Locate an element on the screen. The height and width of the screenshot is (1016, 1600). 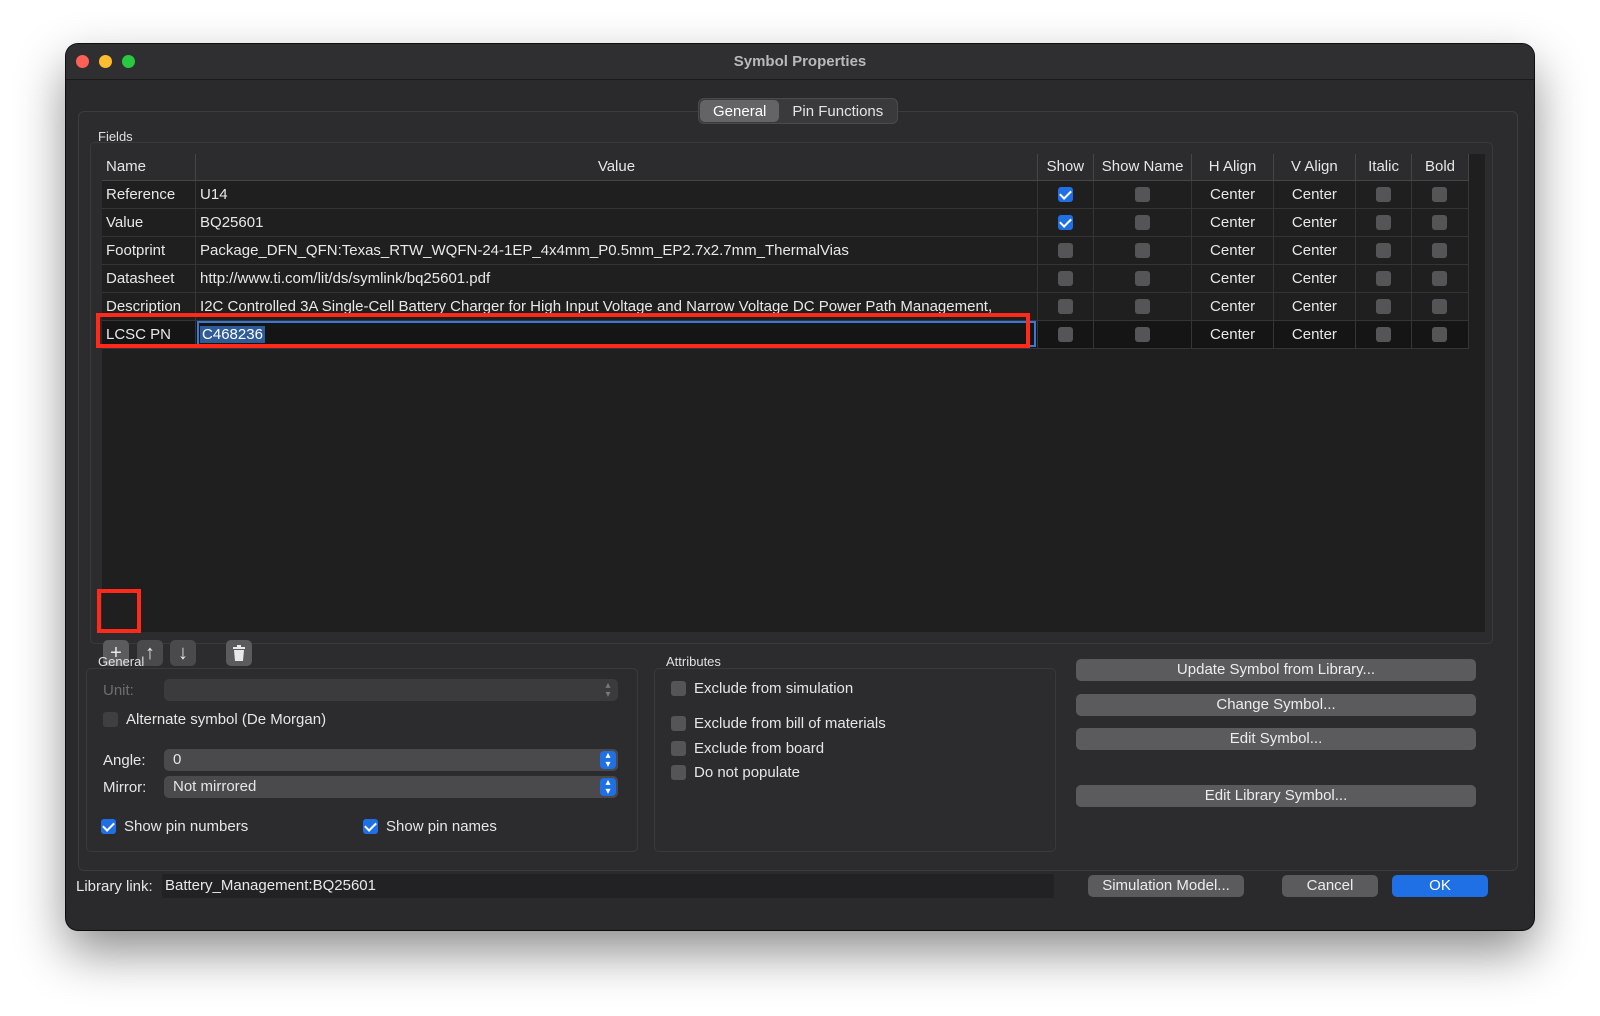
column-header-bold: Bold is located at coordinates (1440, 167).